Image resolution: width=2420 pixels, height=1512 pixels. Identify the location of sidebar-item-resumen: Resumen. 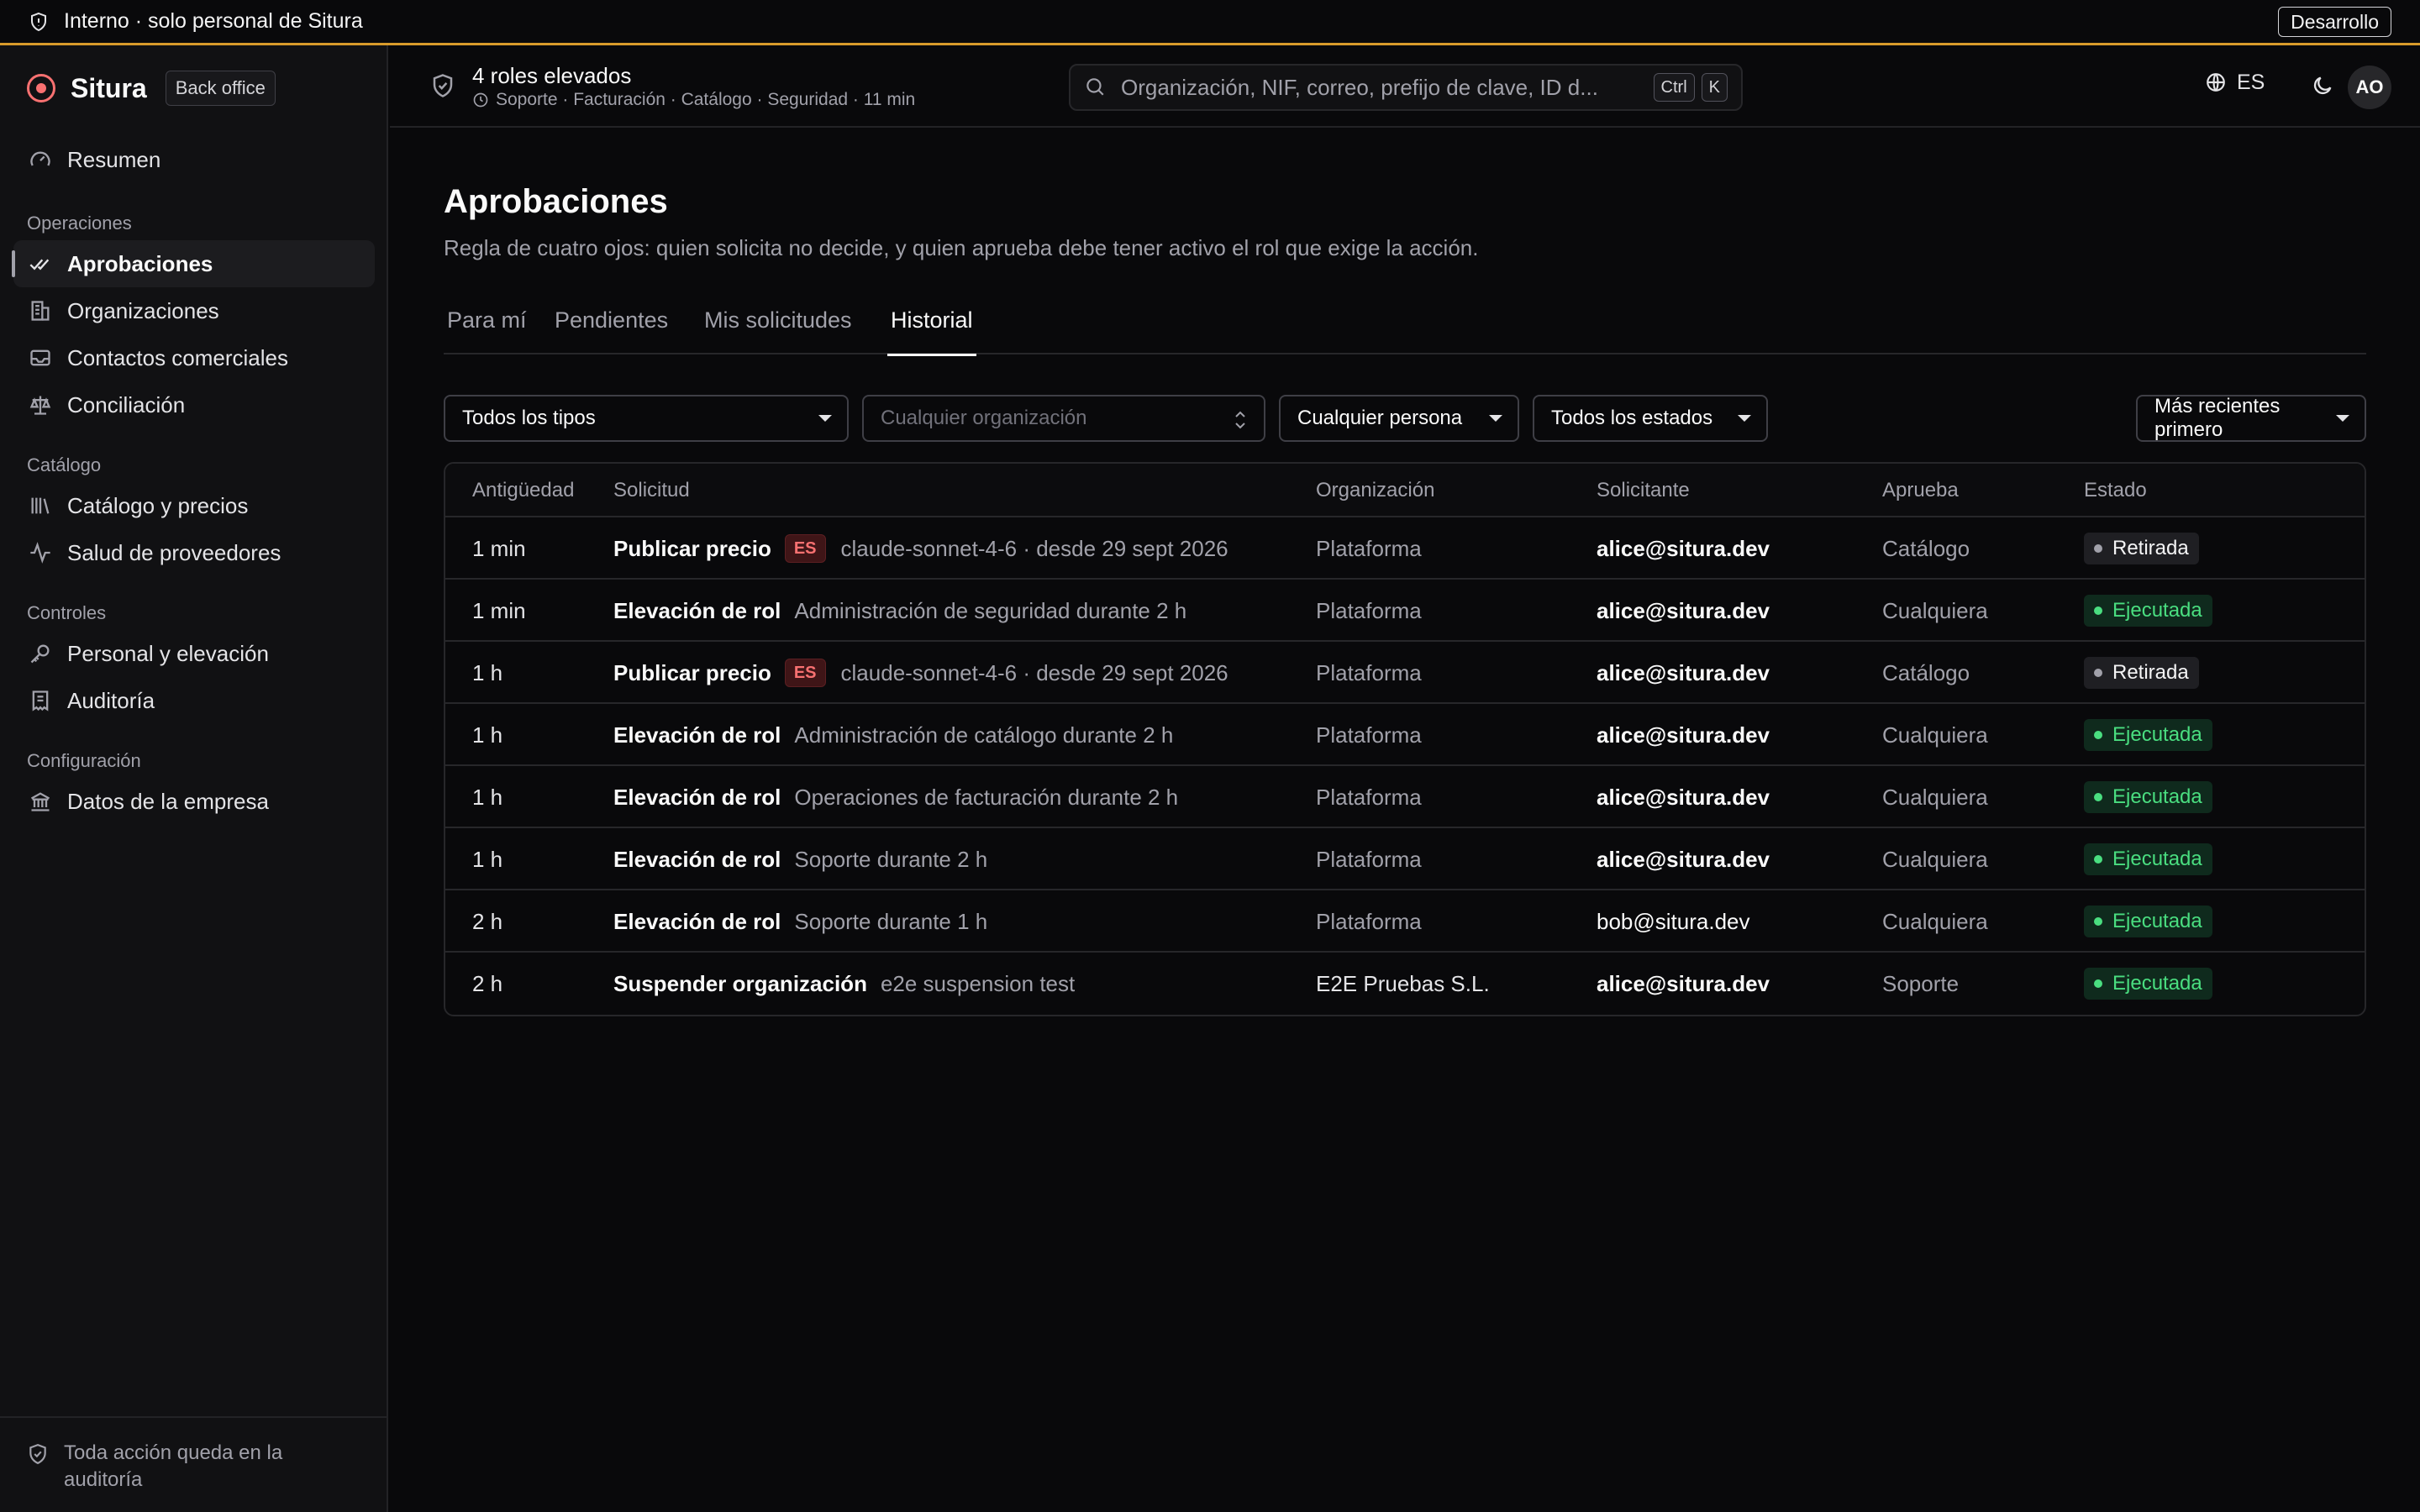
(194, 159).